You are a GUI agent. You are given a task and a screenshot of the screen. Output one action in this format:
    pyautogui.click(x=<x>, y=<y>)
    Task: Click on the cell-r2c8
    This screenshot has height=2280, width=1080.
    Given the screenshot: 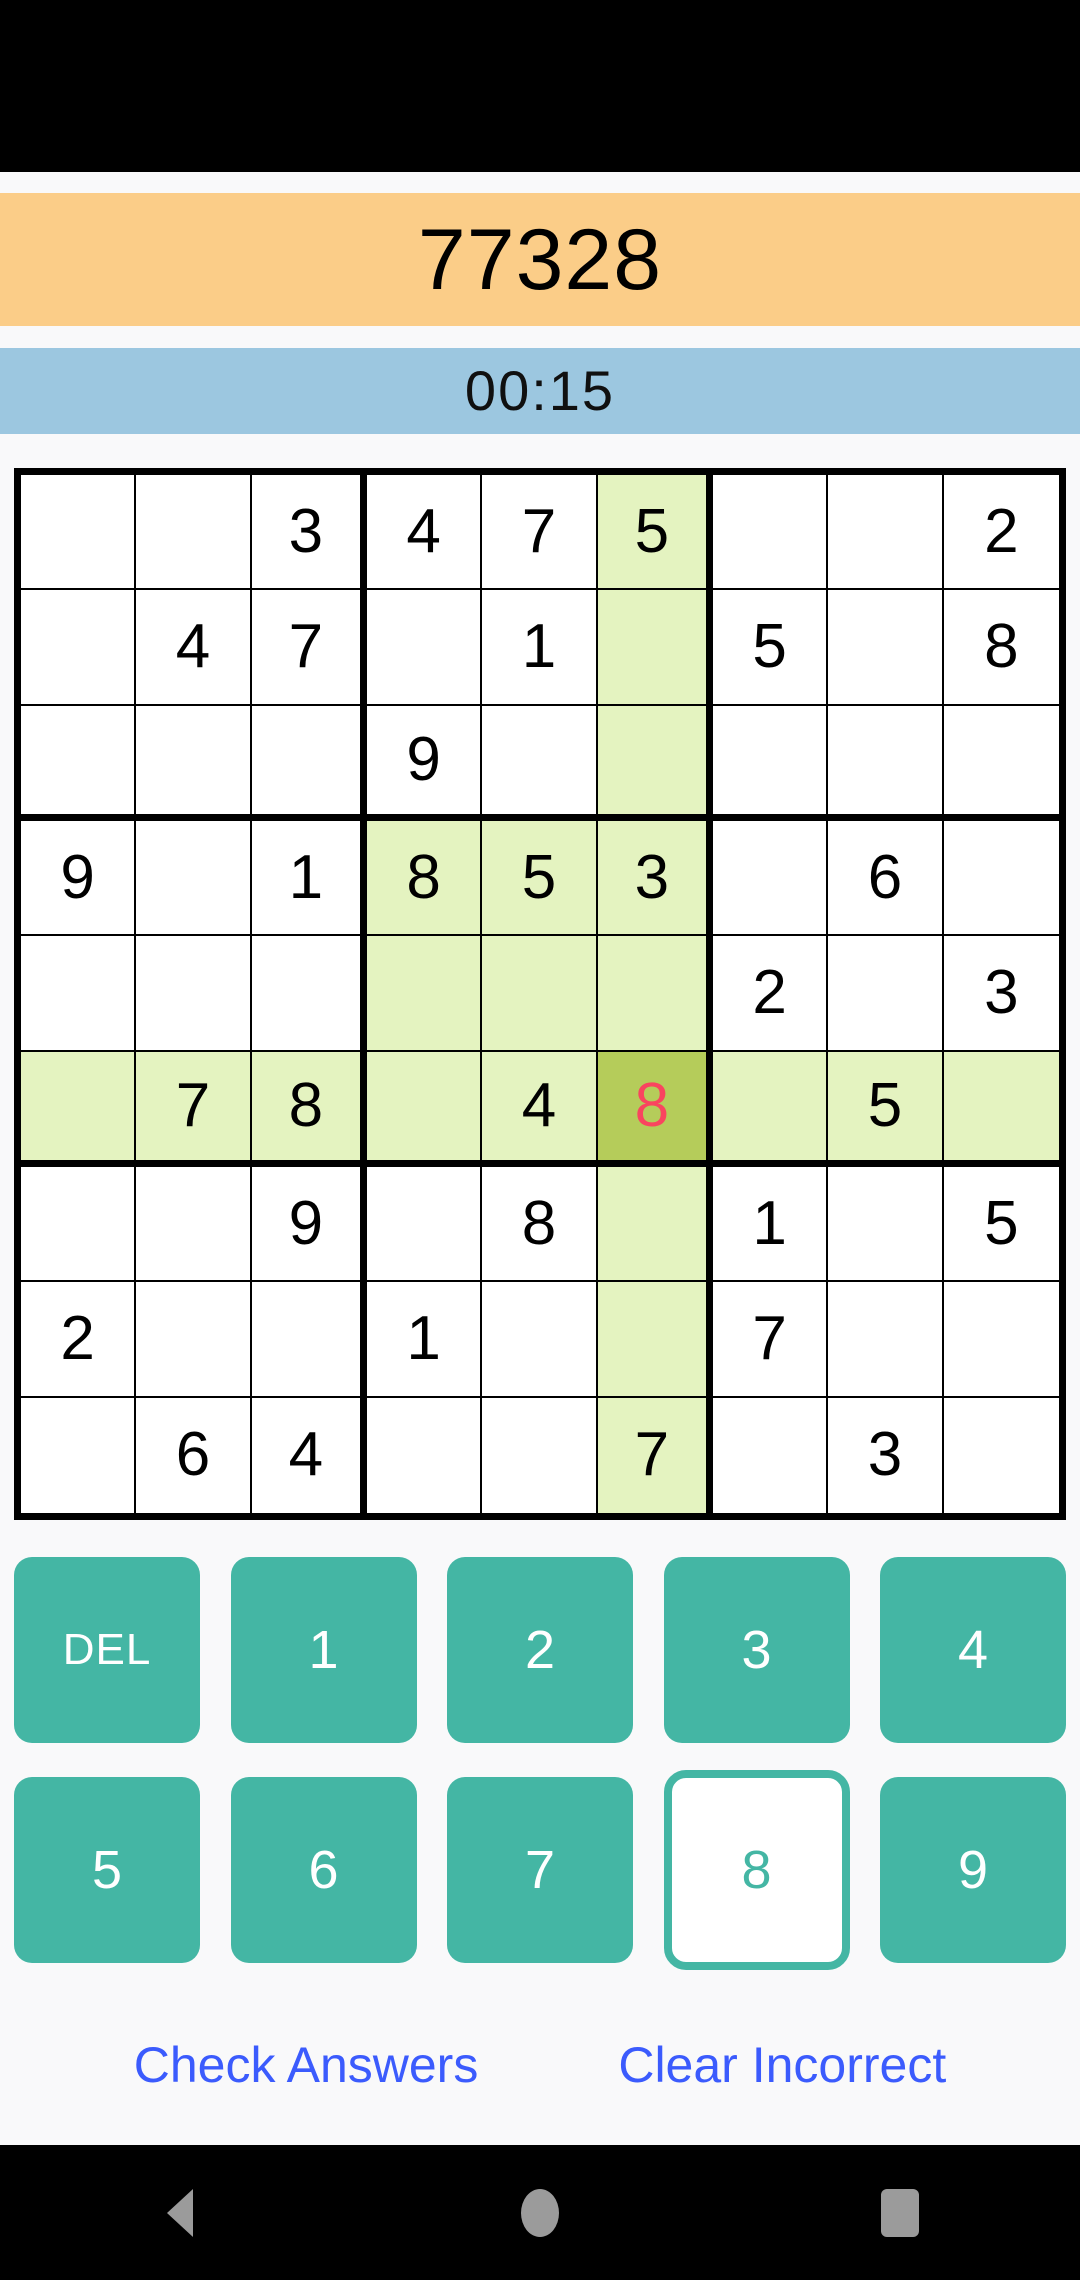 What is the action you would take?
    pyautogui.click(x=886, y=648)
    